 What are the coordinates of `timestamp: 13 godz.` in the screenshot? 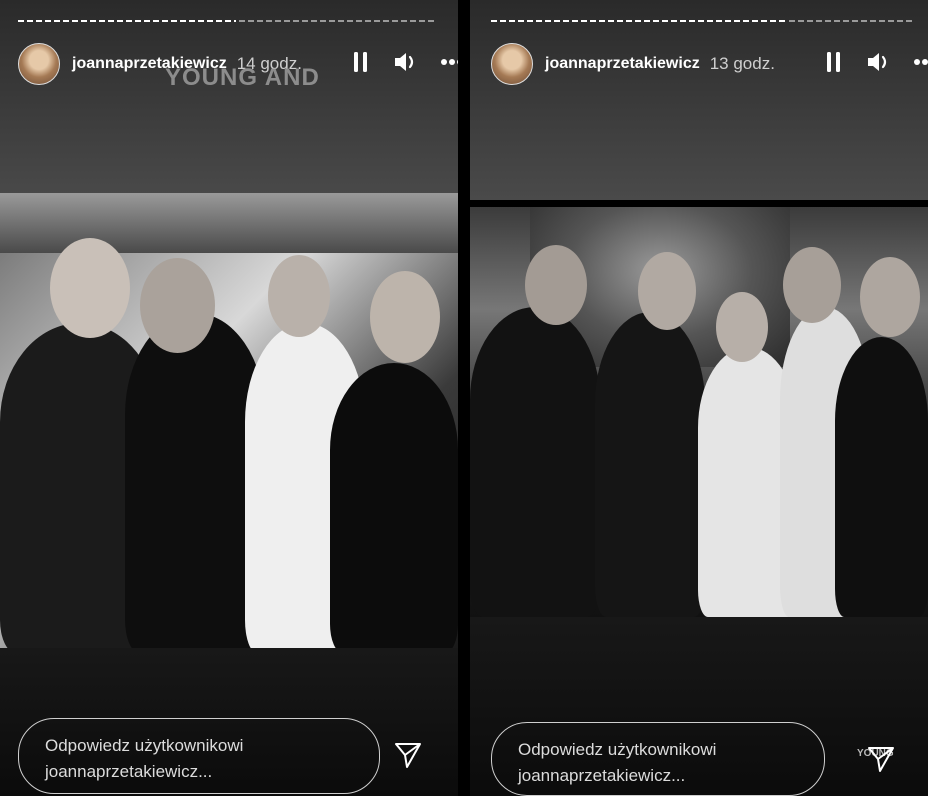 It's located at (742, 63).